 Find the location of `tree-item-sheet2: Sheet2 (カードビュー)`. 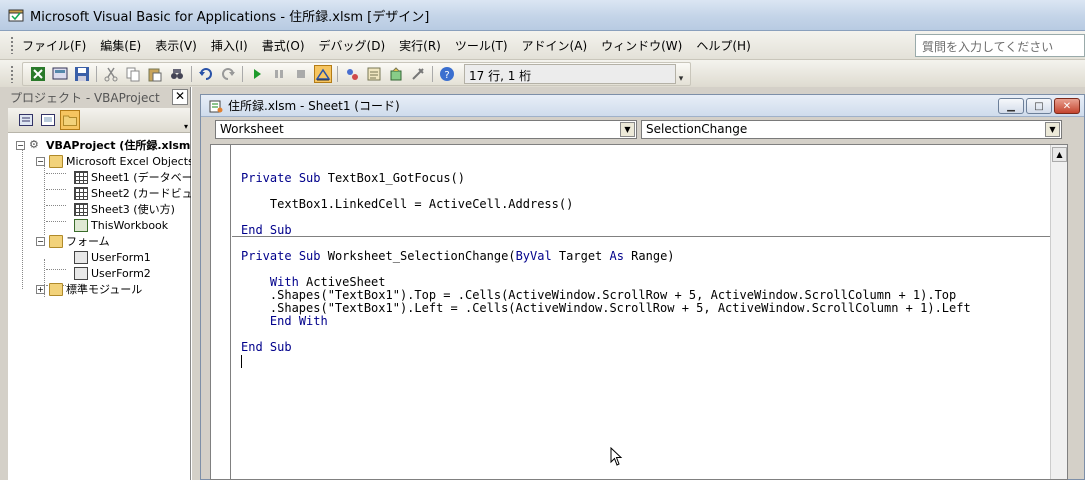

tree-item-sheet2: Sheet2 (カードビュー) is located at coordinates (141, 193).